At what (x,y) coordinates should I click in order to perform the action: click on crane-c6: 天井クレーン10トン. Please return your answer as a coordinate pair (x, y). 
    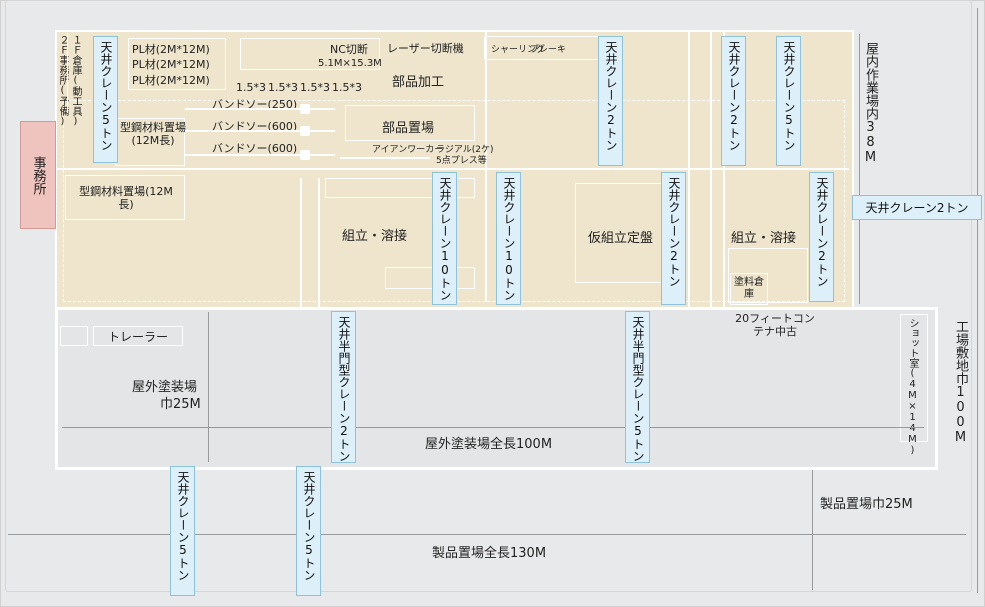
    Looking at the image, I should click on (508, 238).